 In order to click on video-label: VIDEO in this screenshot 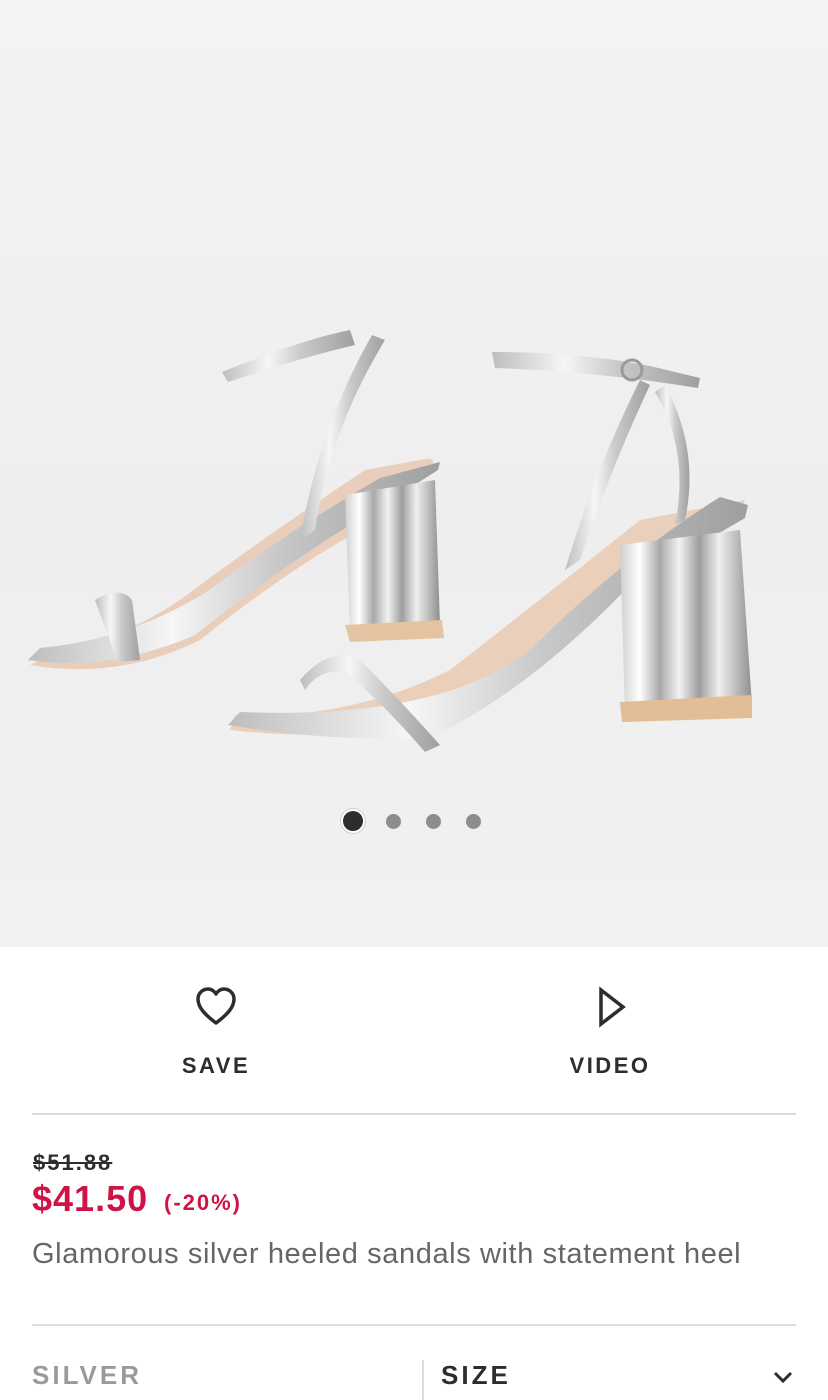, I will do `click(610, 1065)`.